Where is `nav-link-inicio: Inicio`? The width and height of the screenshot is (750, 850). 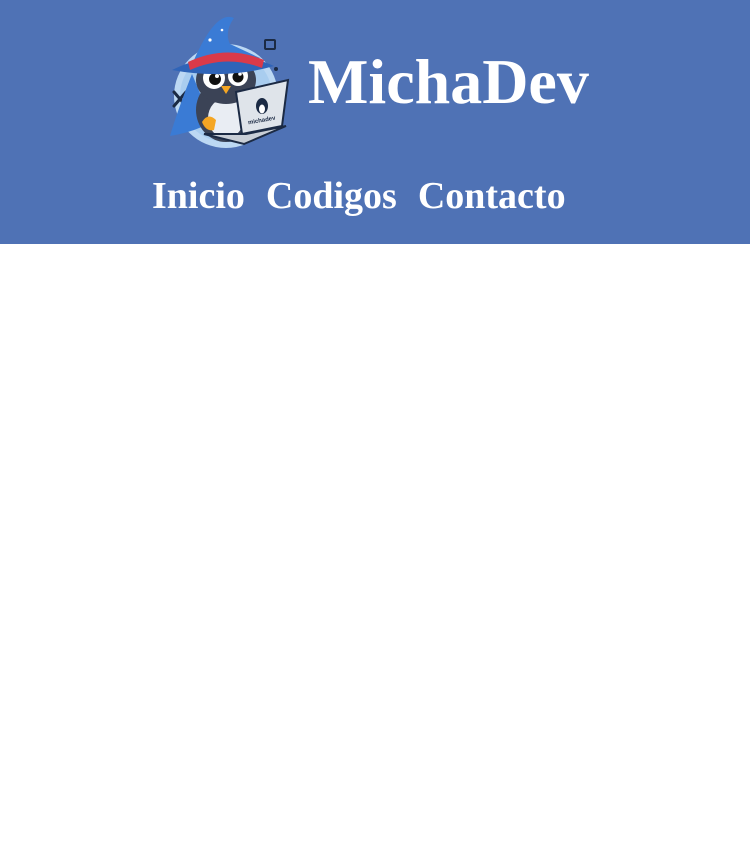 nav-link-inicio: Inicio is located at coordinates (198, 196).